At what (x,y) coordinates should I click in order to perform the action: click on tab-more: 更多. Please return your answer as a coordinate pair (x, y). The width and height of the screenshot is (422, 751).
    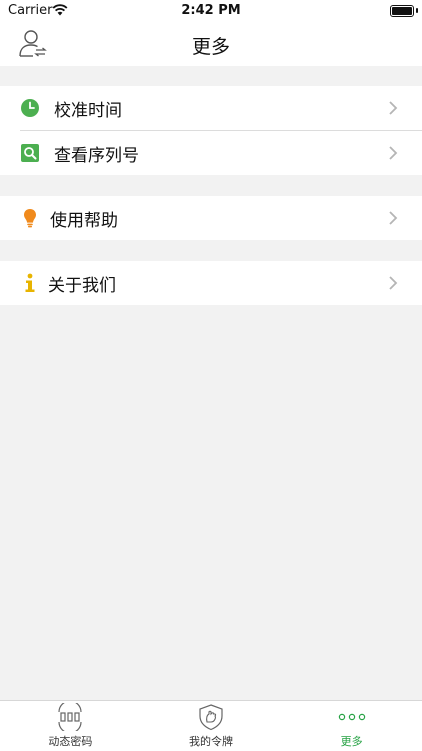
    Looking at the image, I should click on (351, 726).